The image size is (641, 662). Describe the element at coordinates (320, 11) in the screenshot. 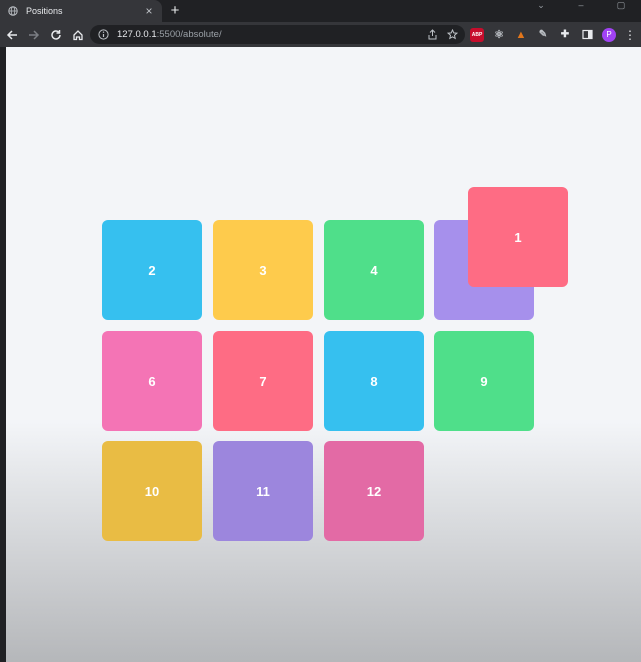

I see `tab-strip: Positions × + ⌄ – ▢` at that location.